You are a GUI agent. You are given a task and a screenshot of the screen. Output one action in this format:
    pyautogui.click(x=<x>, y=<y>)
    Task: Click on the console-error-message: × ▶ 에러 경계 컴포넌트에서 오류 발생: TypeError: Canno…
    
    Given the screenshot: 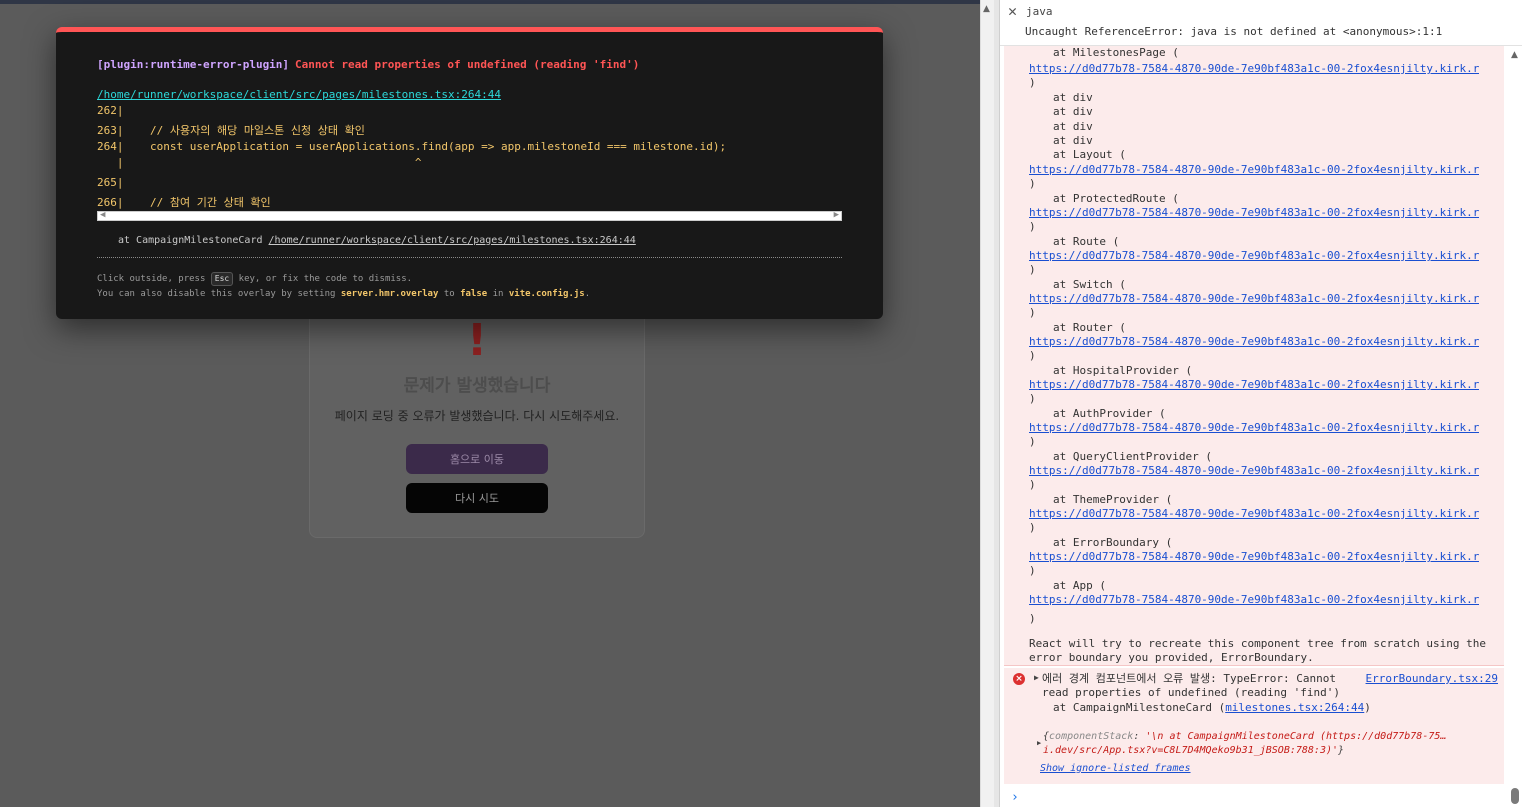 What is the action you would take?
    pyautogui.click(x=1254, y=726)
    